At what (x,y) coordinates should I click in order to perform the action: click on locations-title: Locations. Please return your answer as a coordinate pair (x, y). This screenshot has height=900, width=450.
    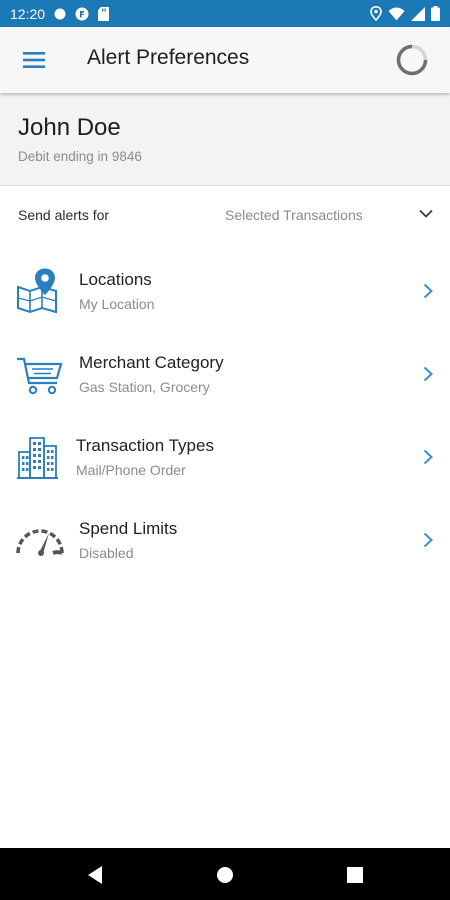
    Looking at the image, I should click on (115, 279).